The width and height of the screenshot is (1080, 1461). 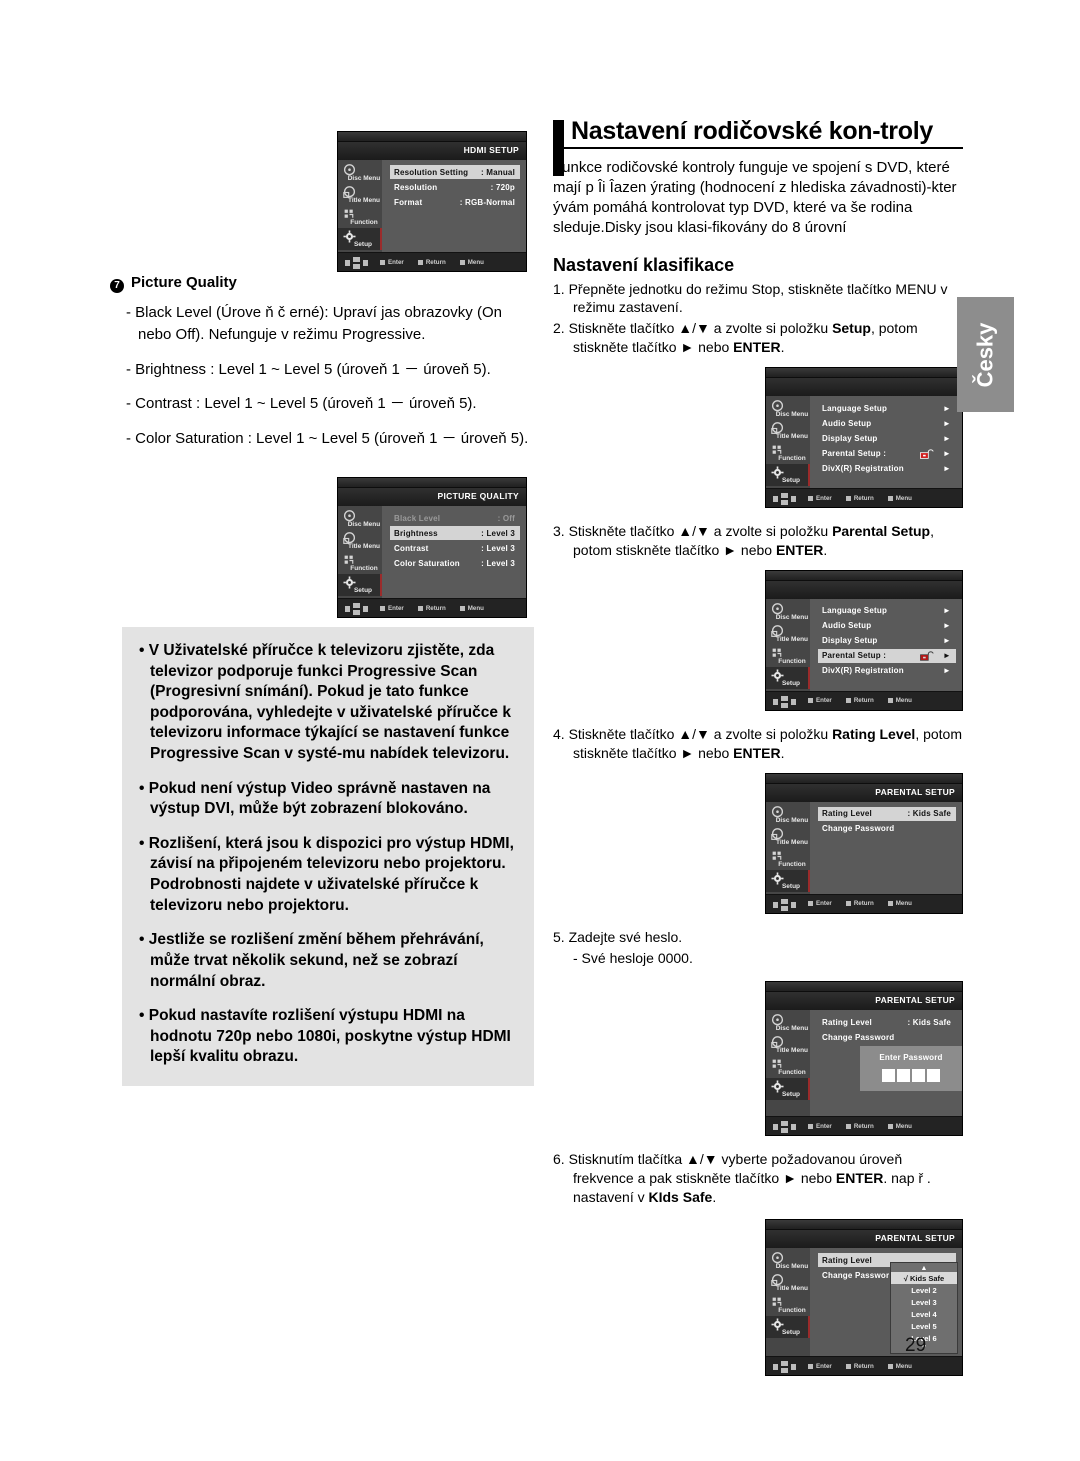 What do you see at coordinates (782, 752) in the screenshot?
I see `step-4-text-e: .` at bounding box center [782, 752].